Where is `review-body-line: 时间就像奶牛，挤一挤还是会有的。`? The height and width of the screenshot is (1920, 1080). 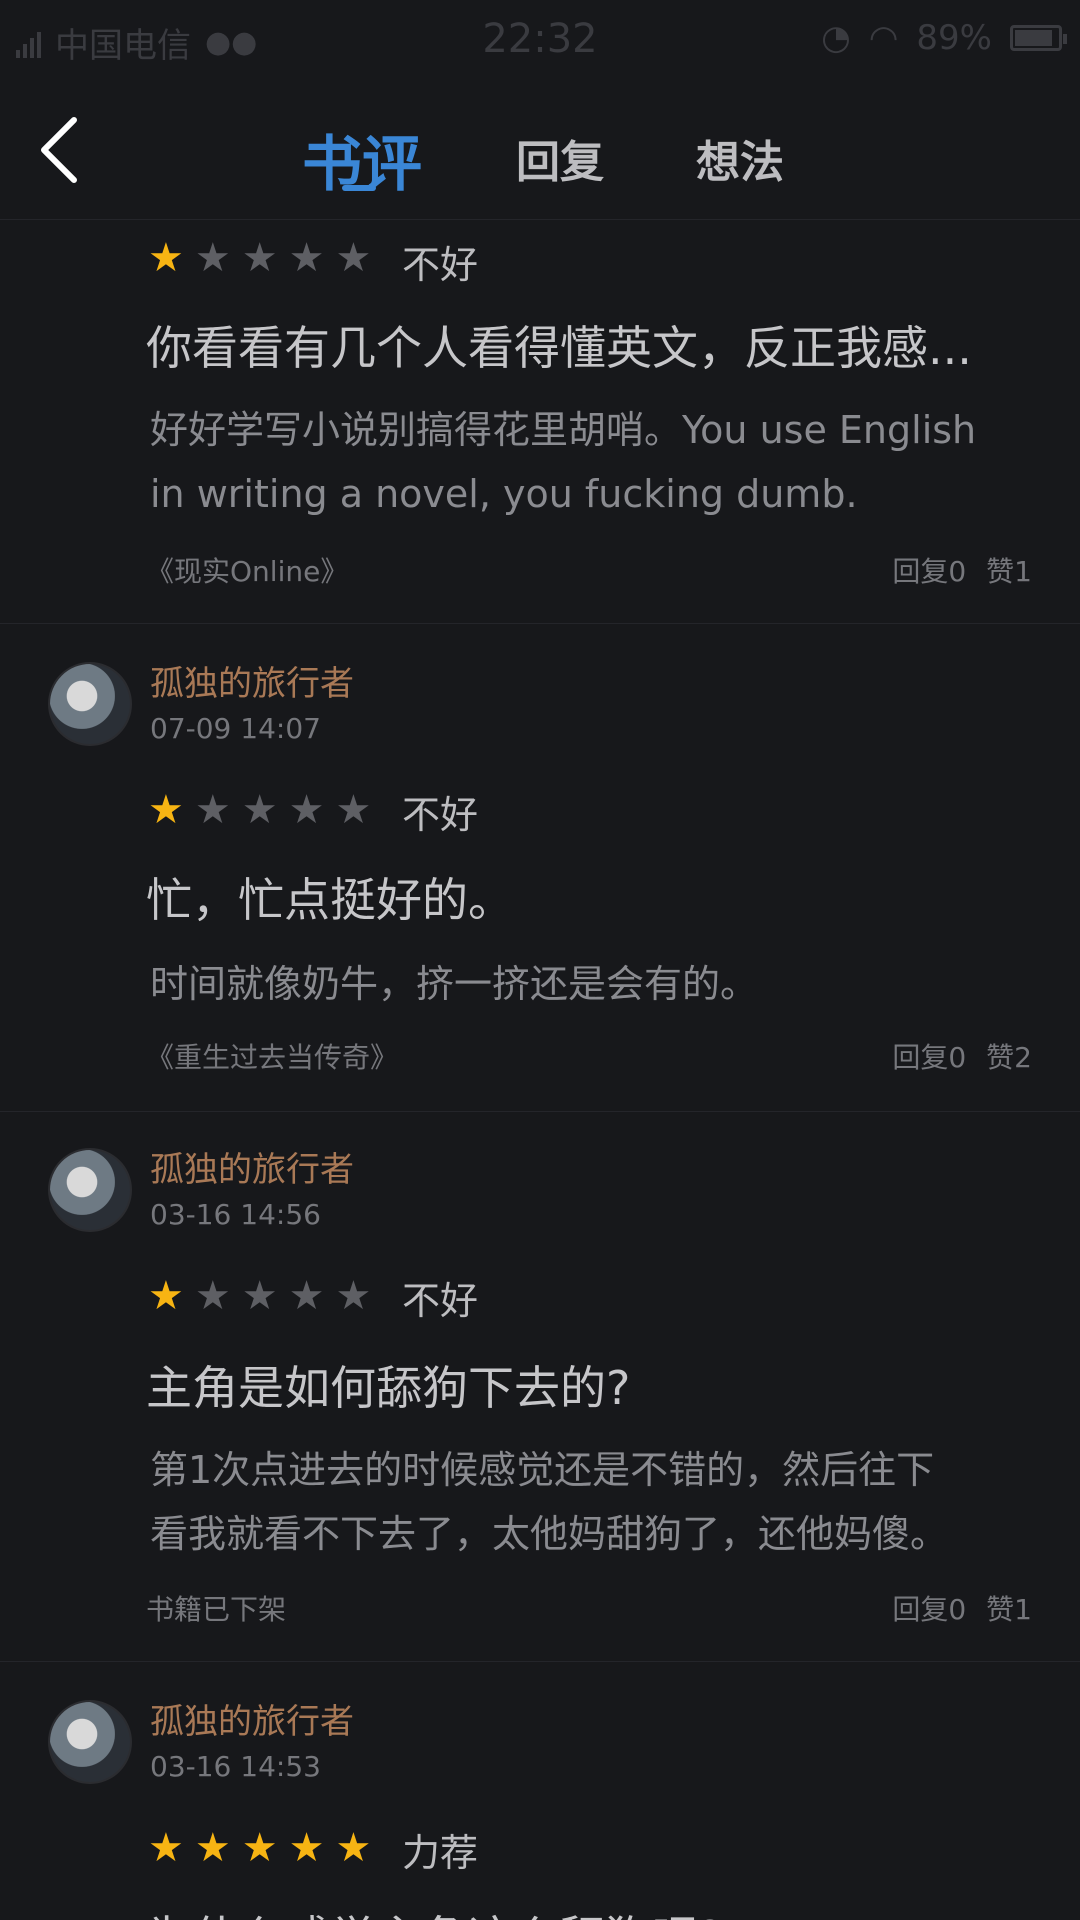
review-body-line: 时间就像奶牛，挤一挤还是会有的。 is located at coordinates (454, 984).